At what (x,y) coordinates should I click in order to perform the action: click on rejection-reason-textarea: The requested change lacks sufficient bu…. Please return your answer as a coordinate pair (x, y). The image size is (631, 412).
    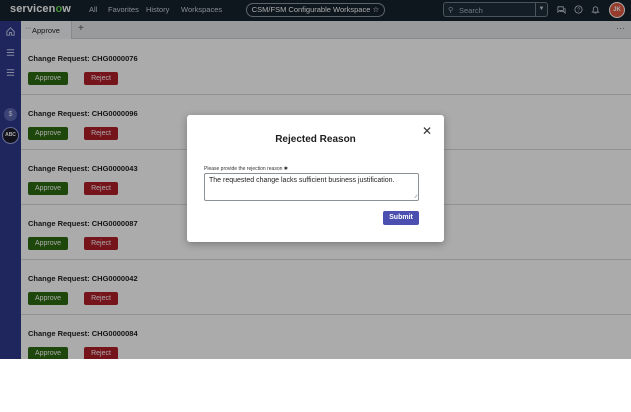
    Looking at the image, I should click on (311, 187).